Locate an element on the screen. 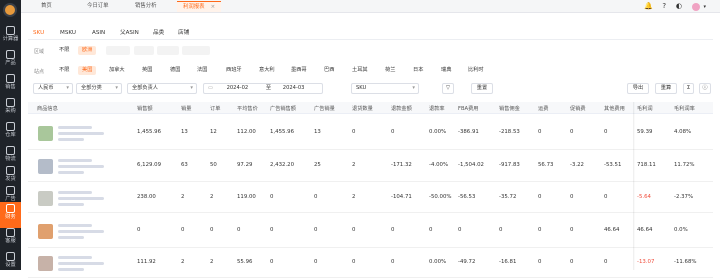 This screenshot has width=720, height=278. tab-today-orders: 今日订单 is located at coordinates (98, 6).